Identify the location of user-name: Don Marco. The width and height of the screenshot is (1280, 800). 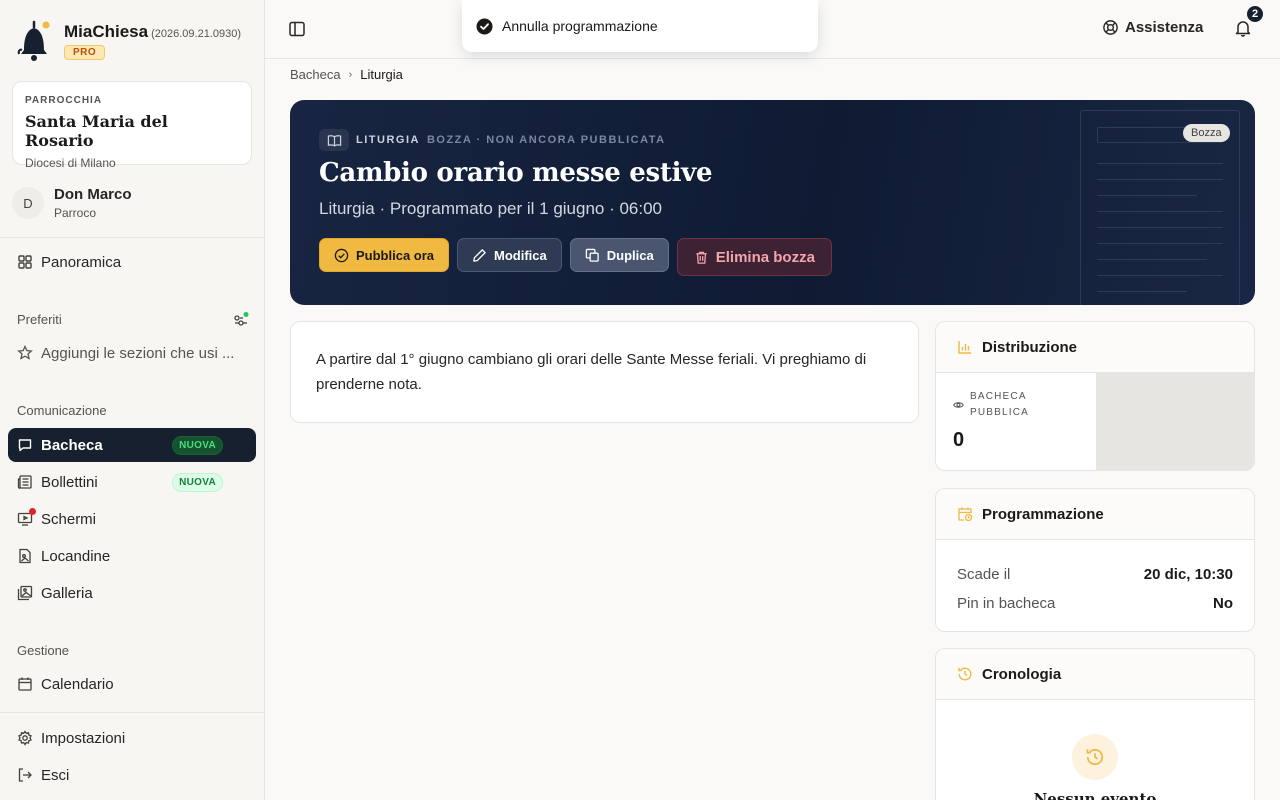
(93, 194).